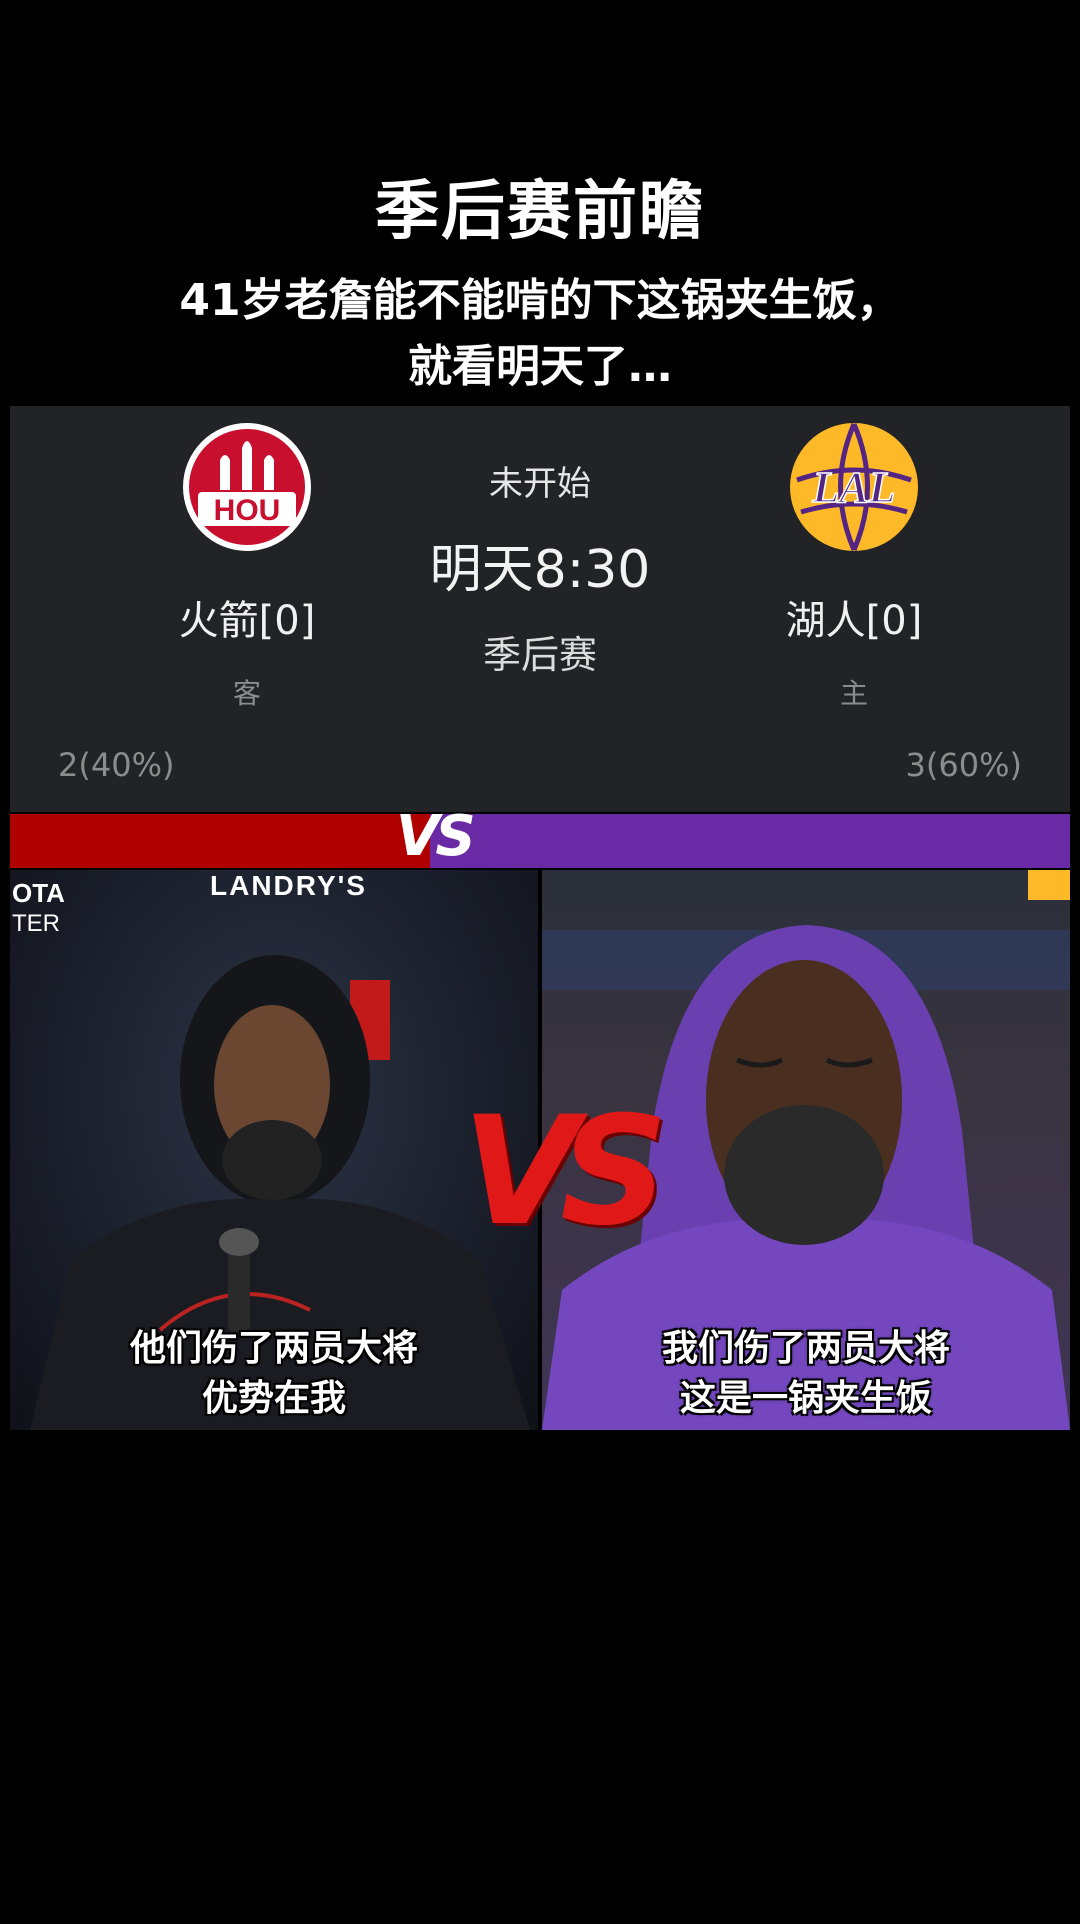  What do you see at coordinates (854, 559) in the screenshot?
I see `home-team: LAL 湖人[0] 主` at bounding box center [854, 559].